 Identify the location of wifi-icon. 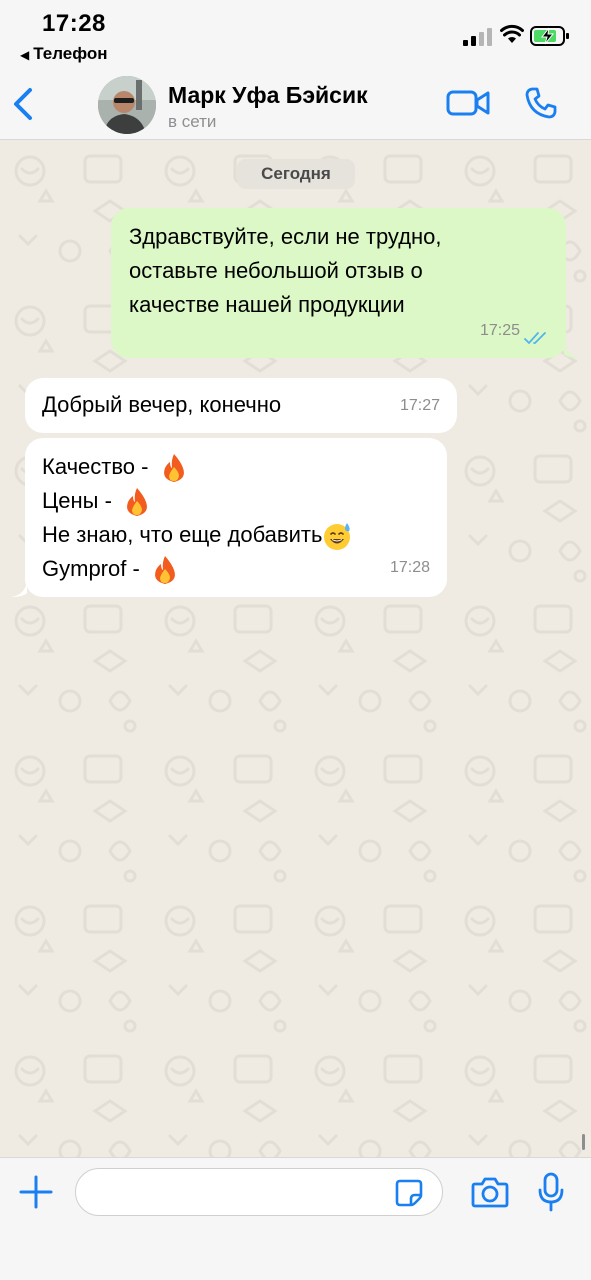
(512, 33).